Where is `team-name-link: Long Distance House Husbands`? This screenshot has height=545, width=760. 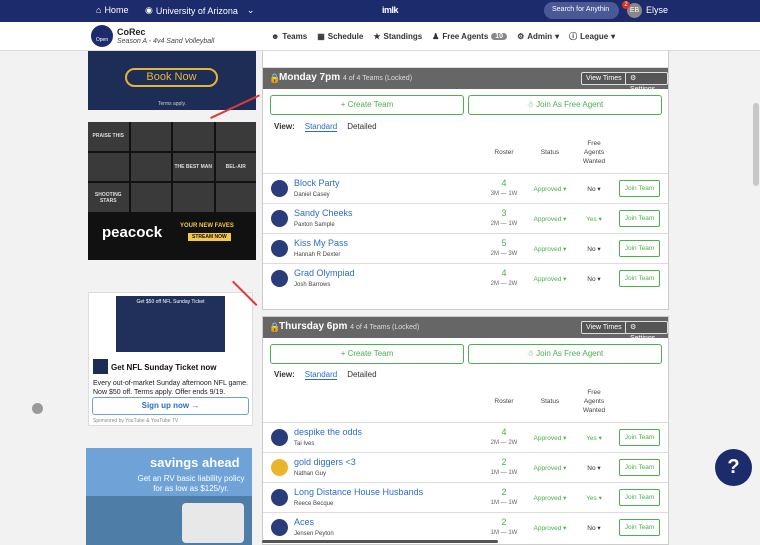 team-name-link: Long Distance House Husbands is located at coordinates (358, 492).